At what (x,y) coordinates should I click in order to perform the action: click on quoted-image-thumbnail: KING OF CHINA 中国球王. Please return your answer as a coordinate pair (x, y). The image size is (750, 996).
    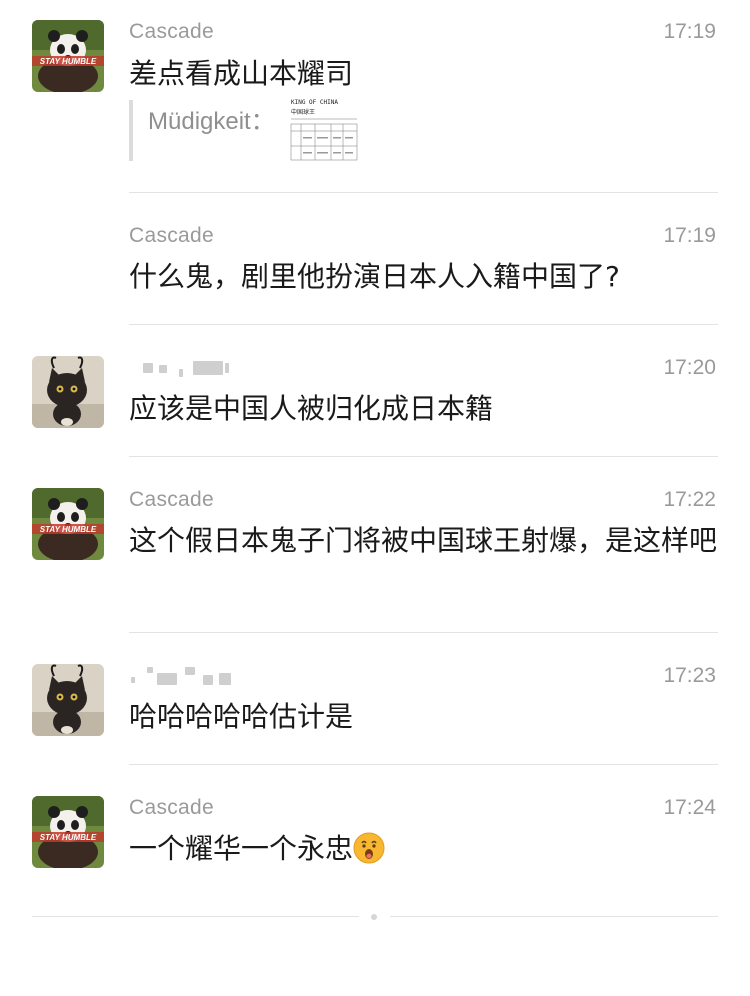
    Looking at the image, I should click on (324, 130).